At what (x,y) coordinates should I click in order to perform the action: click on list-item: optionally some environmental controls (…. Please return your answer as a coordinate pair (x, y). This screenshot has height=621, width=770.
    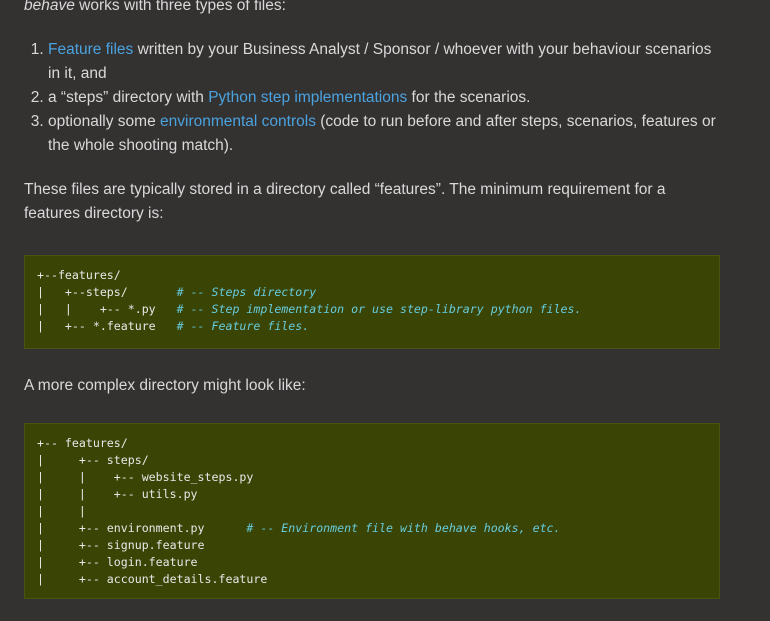
    Looking at the image, I should click on (384, 134).